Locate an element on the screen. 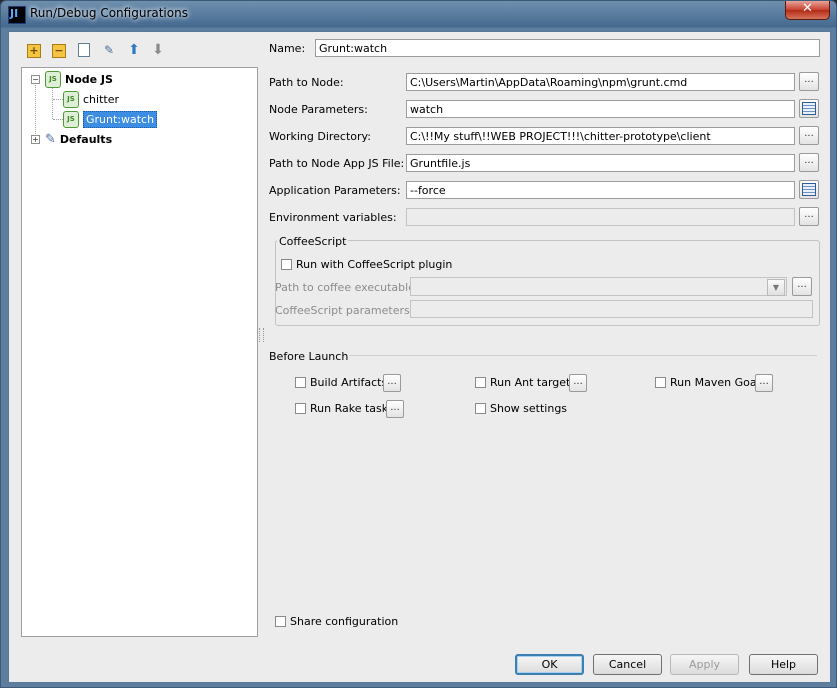  expand-app-parameters-button is located at coordinates (809, 189).